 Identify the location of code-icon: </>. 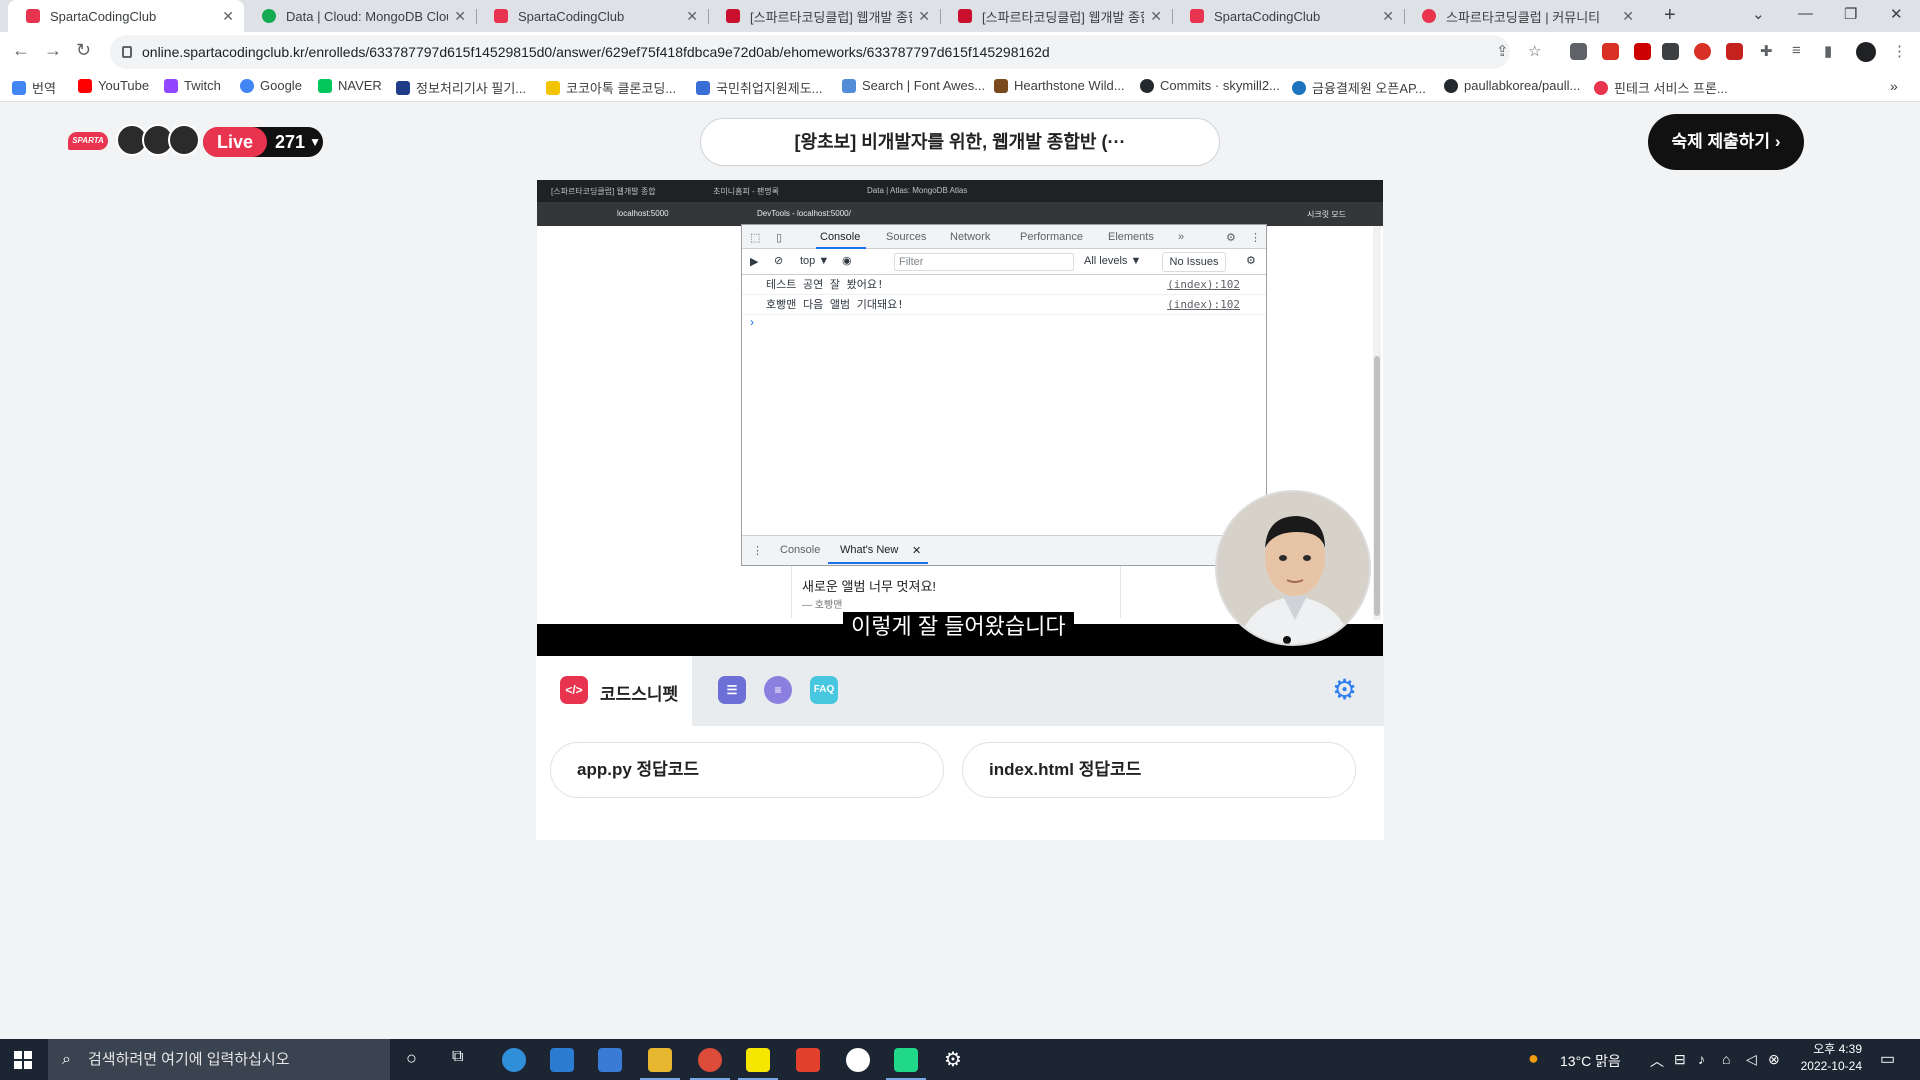
(574, 690).